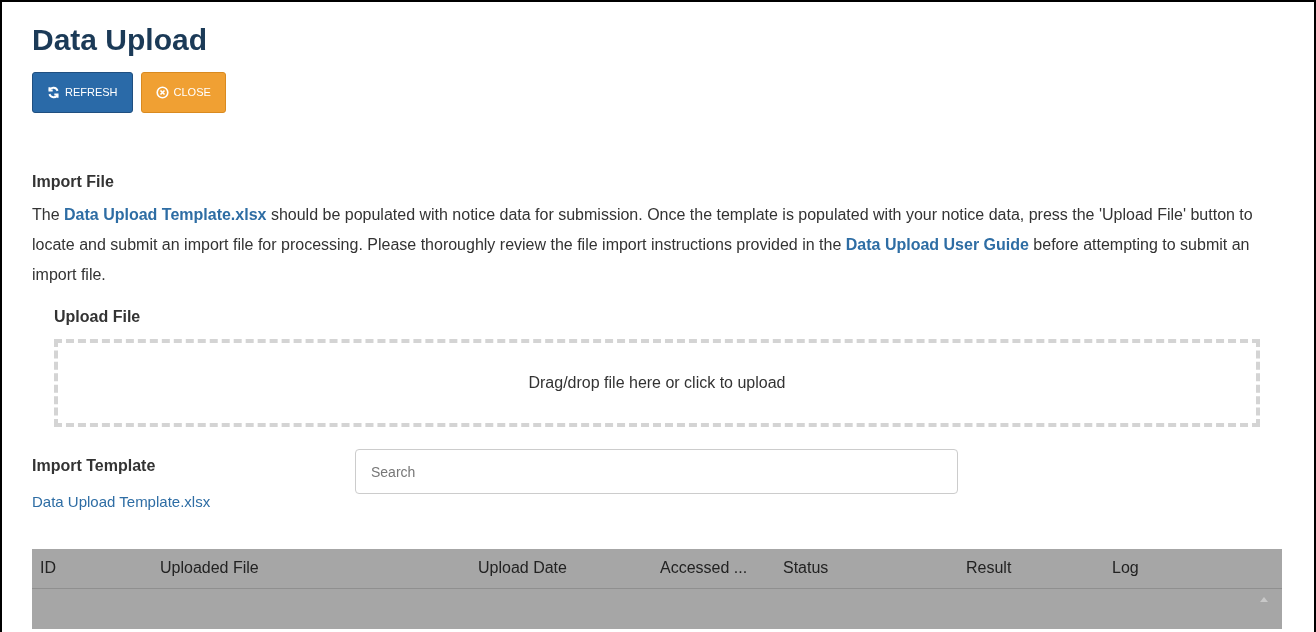 The width and height of the screenshot is (1316, 632). I want to click on column-header: Upload Date, so click(522, 567).